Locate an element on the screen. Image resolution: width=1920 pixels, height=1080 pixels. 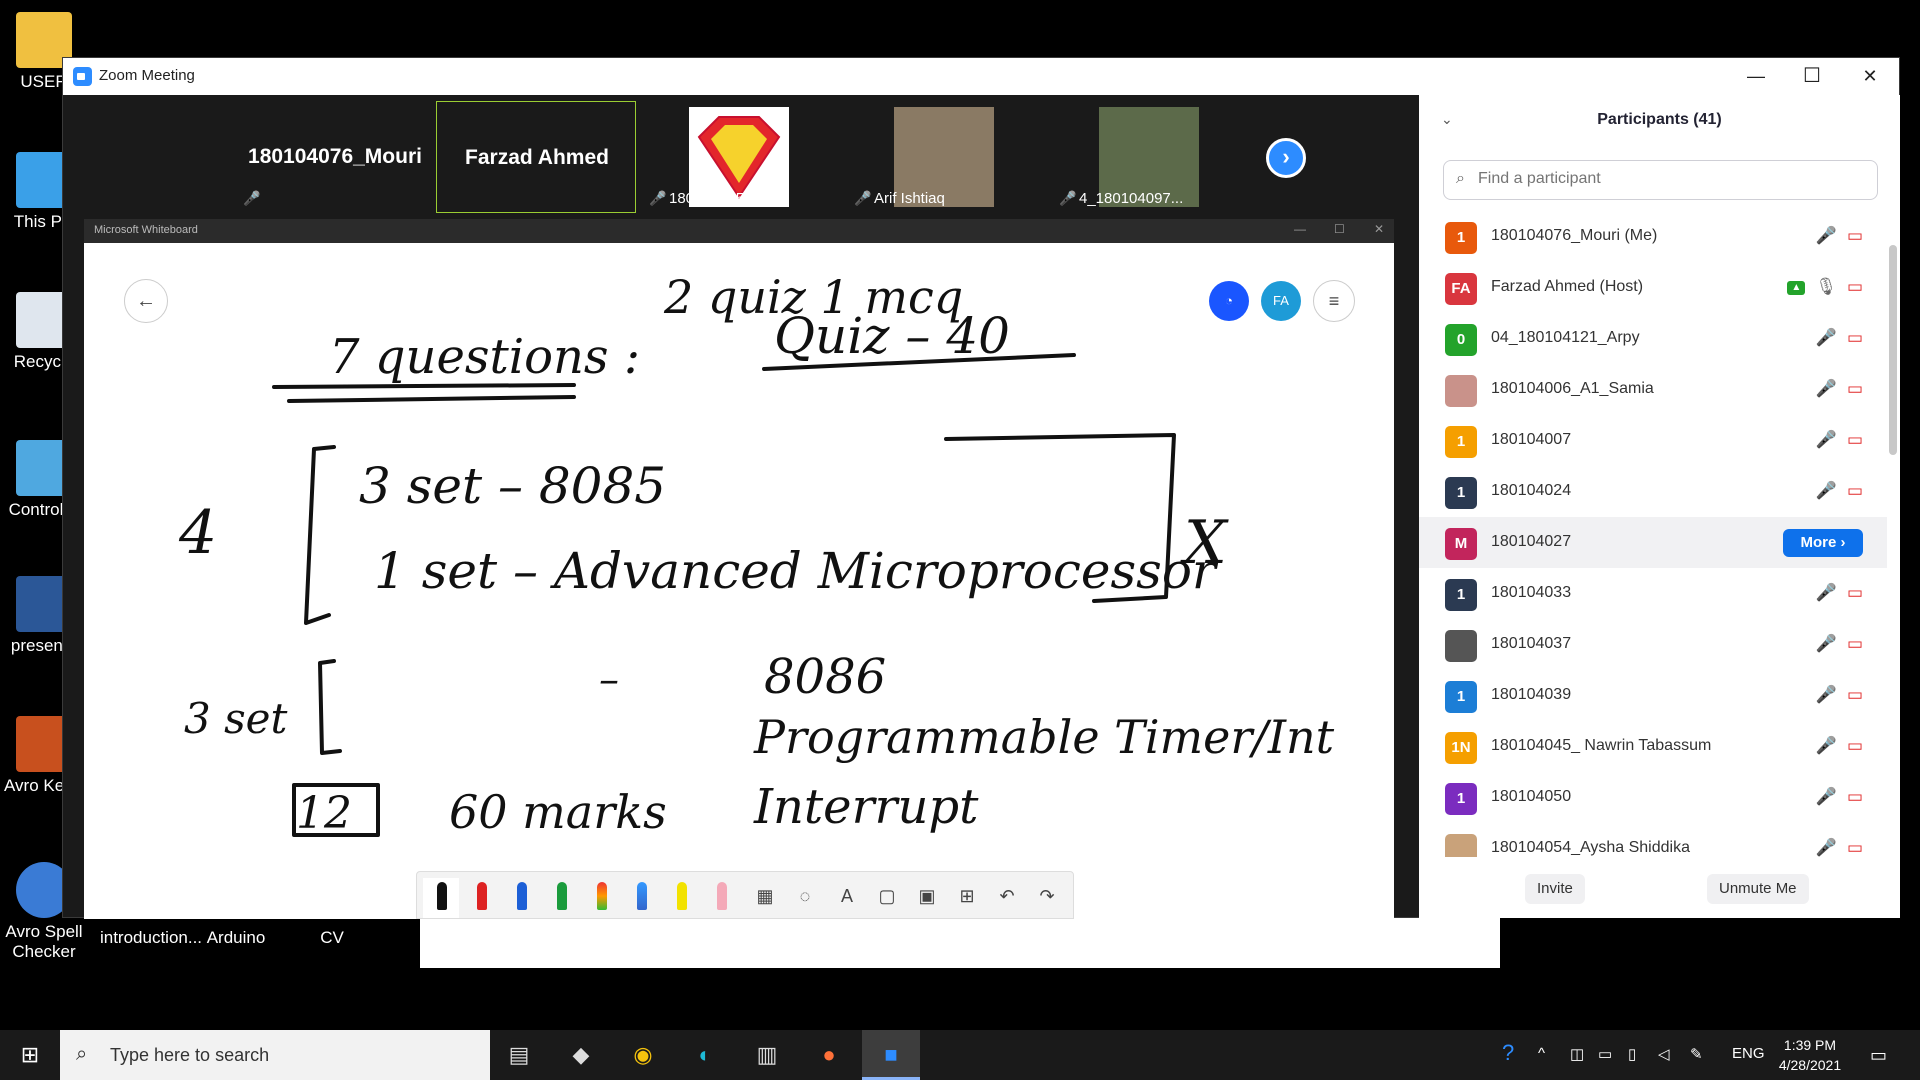
pen-galaxy-tool is located at coordinates (641, 898).